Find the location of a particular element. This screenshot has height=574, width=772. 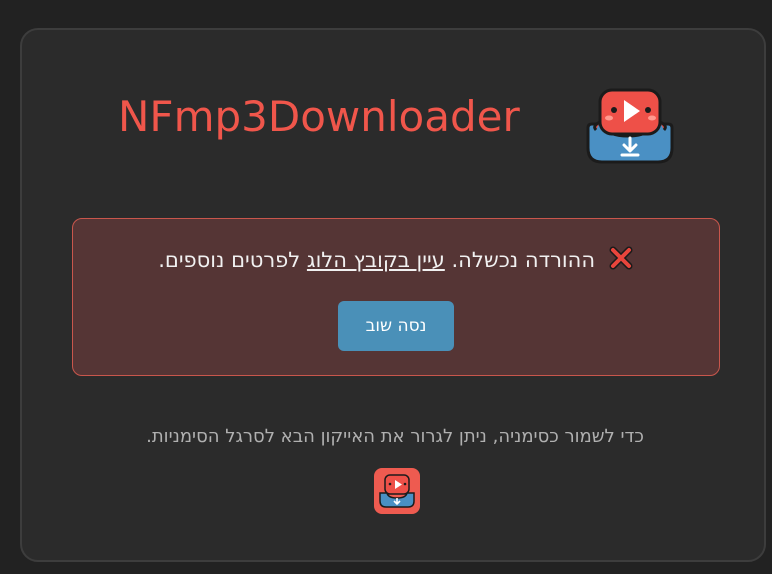

log-file-link: עיין בקובץ הלוג is located at coordinates (376, 260).